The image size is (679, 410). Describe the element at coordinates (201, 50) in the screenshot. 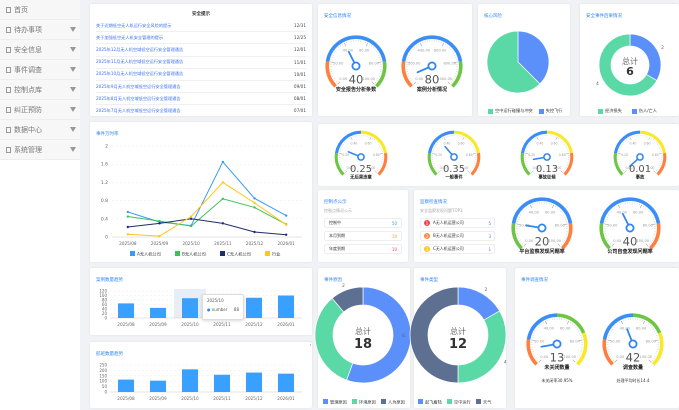

I see `notice-row: 2025年12月无人机空域低空运行安全管理通告 12/01` at that location.